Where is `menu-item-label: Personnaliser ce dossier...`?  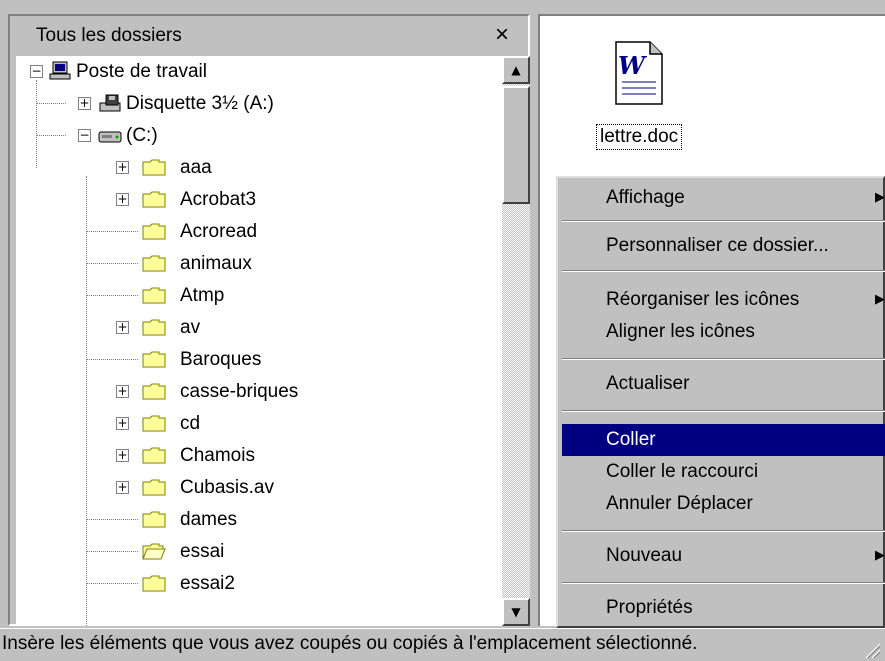 menu-item-label: Personnaliser ce dossier... is located at coordinates (717, 245).